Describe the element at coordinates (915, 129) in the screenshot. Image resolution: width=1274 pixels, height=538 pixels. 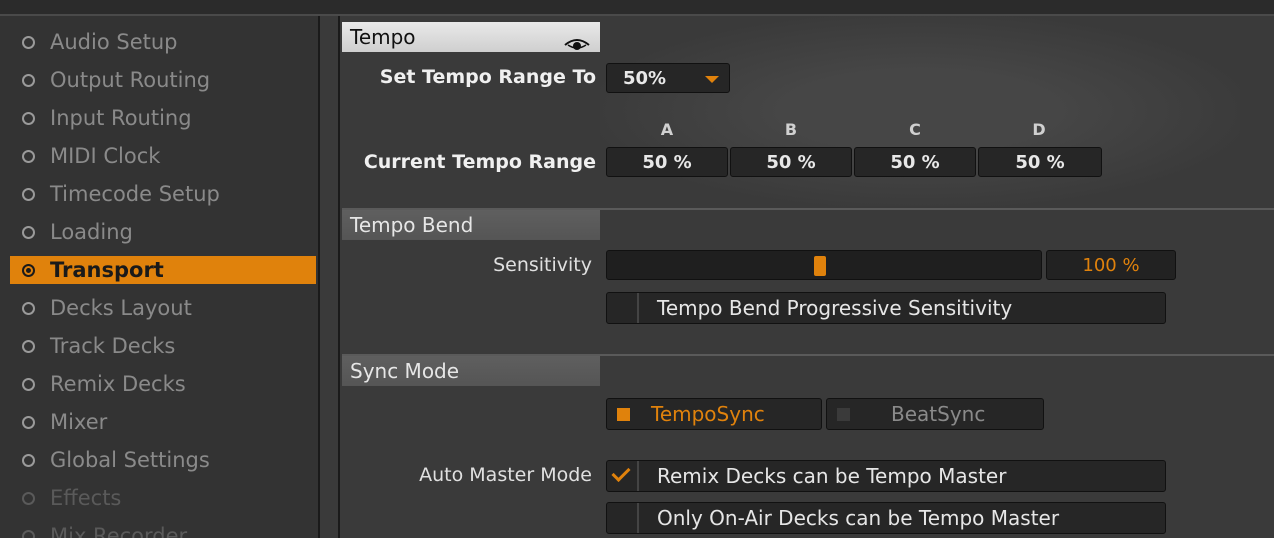
I see `column-header-c: C` at that location.